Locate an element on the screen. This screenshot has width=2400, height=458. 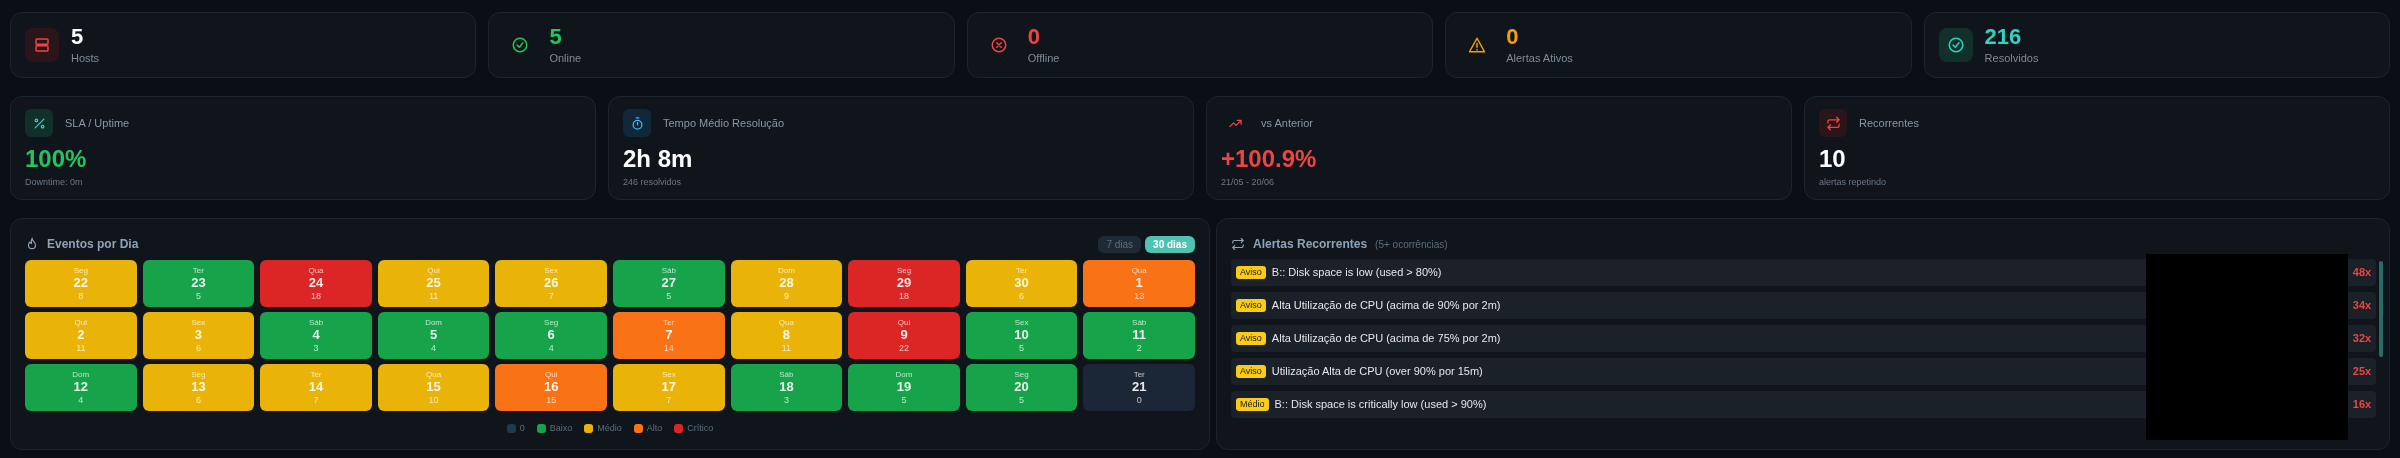
day-tile: Dom 5 4 is located at coordinates (433, 335).